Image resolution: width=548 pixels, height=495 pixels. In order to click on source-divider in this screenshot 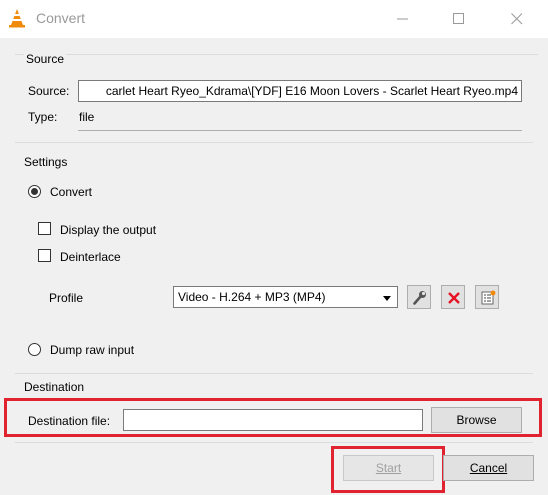, I will do `click(300, 130)`.